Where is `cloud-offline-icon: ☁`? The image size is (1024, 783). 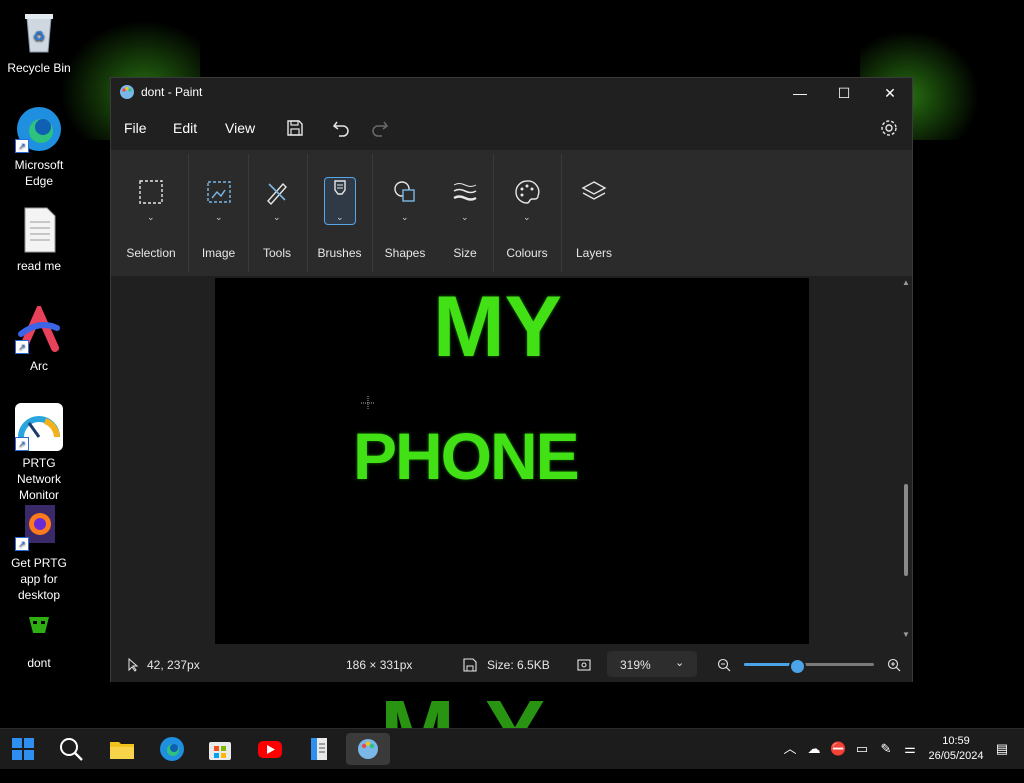
cloud-offline-icon: ☁ is located at coordinates (814, 749).